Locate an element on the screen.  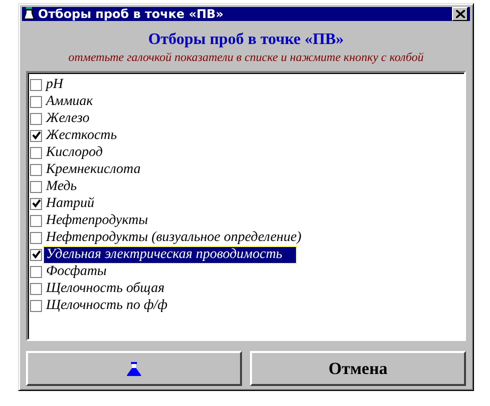
list-item: Кислород is located at coordinates (74, 152).